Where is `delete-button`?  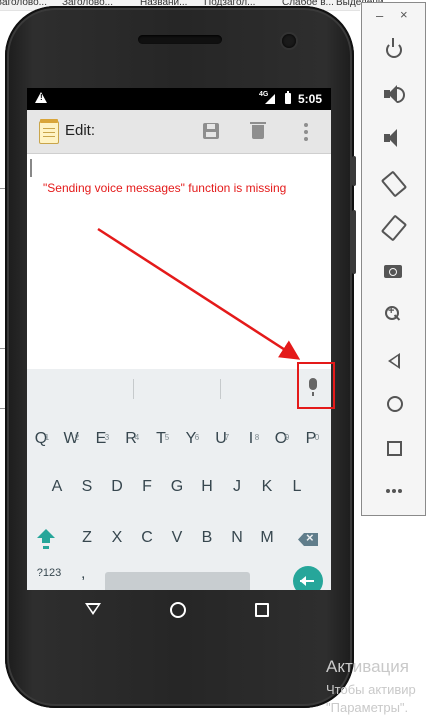
delete-button is located at coordinates (258, 132).